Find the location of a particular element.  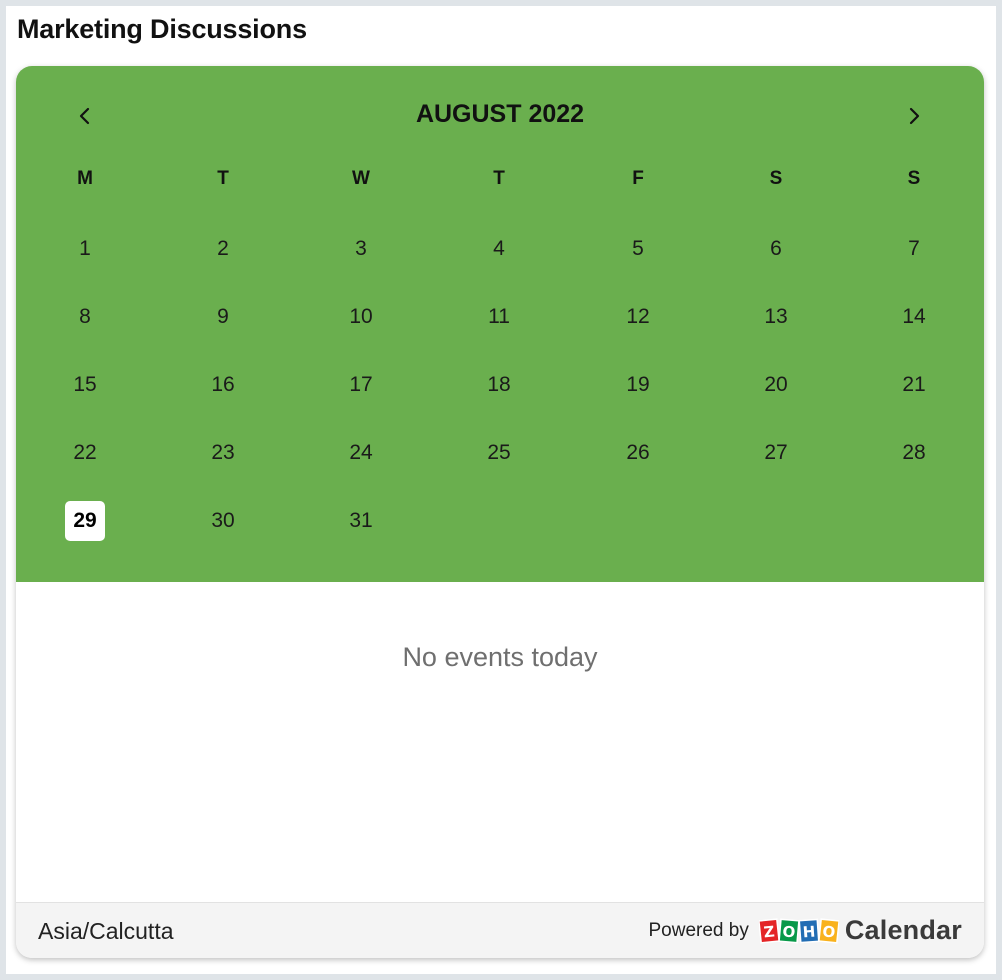

zoho-calendar-text: Calendar is located at coordinates (903, 930).